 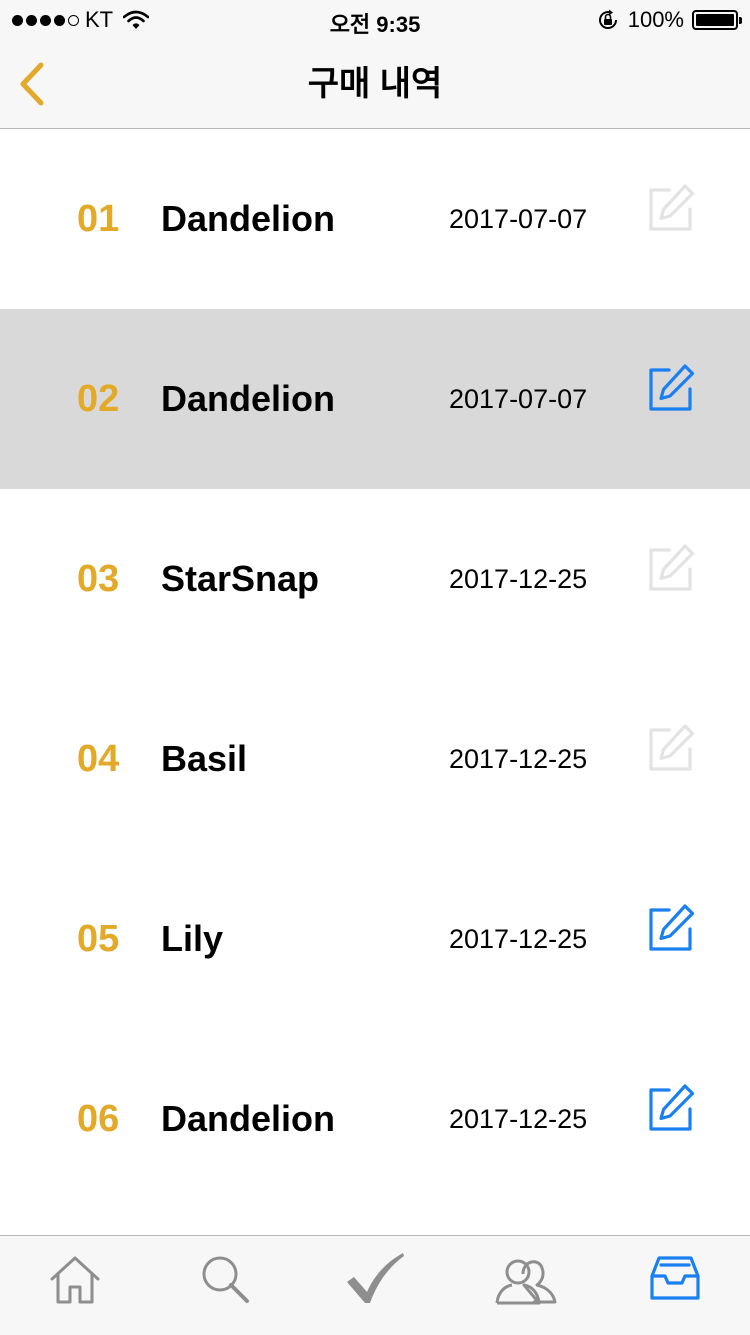 I want to click on purchase-name: StarSnap, so click(x=240, y=578).